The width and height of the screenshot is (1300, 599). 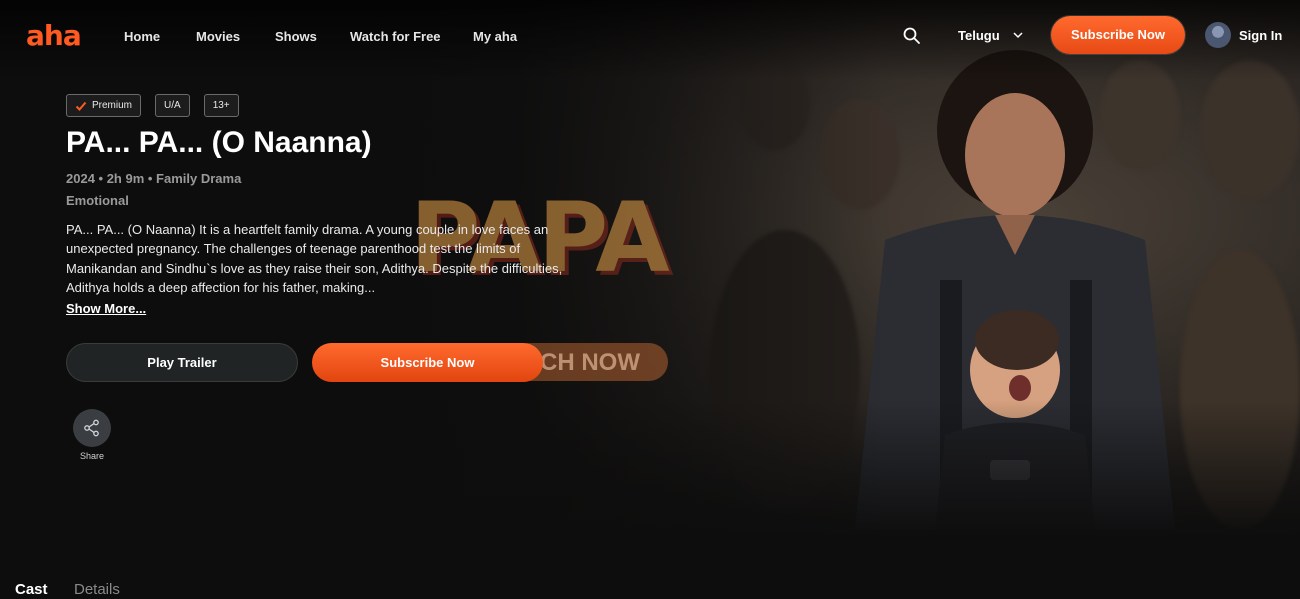 I want to click on age-badge: 13+, so click(x=221, y=105).